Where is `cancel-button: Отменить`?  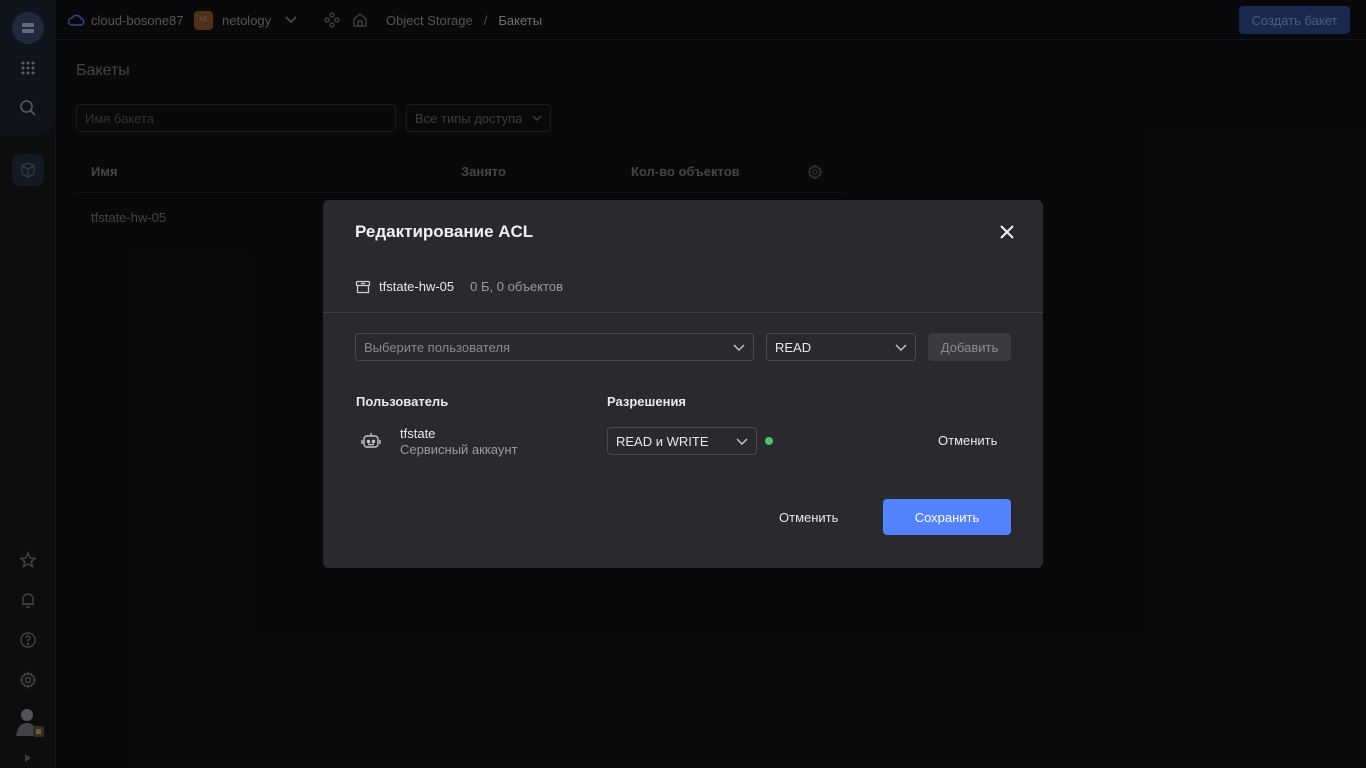 cancel-button: Отменить is located at coordinates (808, 517).